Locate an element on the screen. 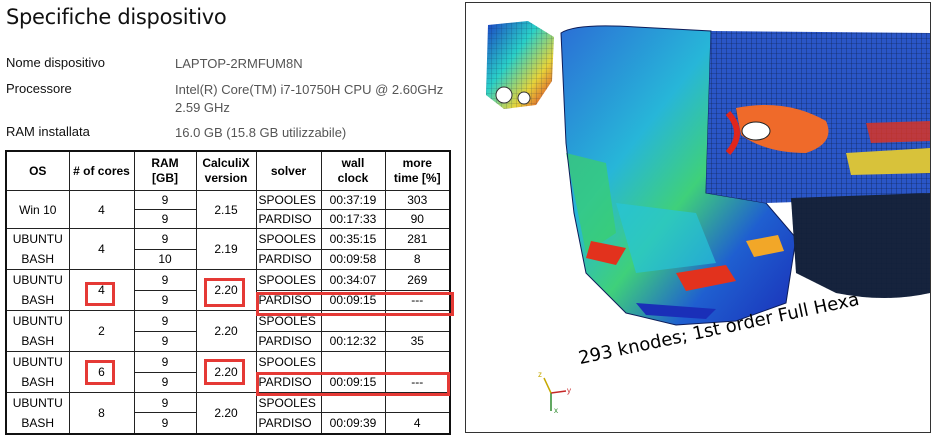  axis-label-y: y is located at coordinates (569, 390).